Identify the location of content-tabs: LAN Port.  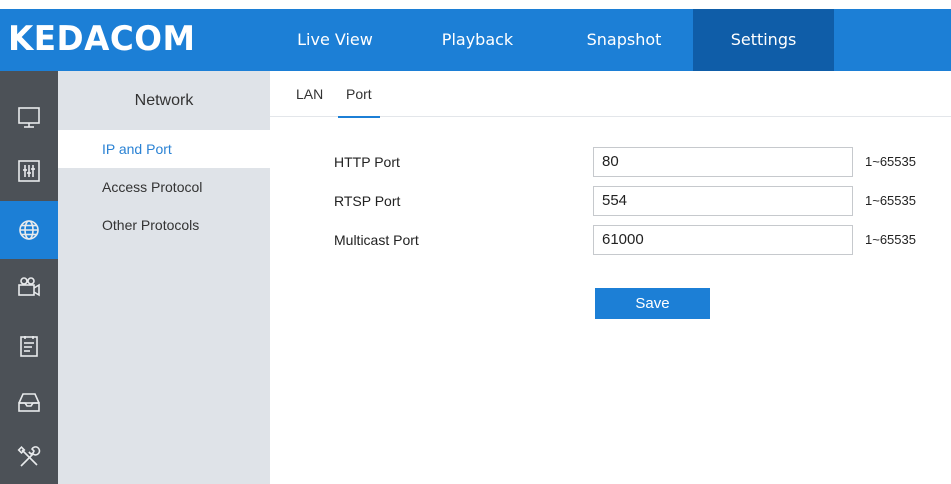
(610, 94).